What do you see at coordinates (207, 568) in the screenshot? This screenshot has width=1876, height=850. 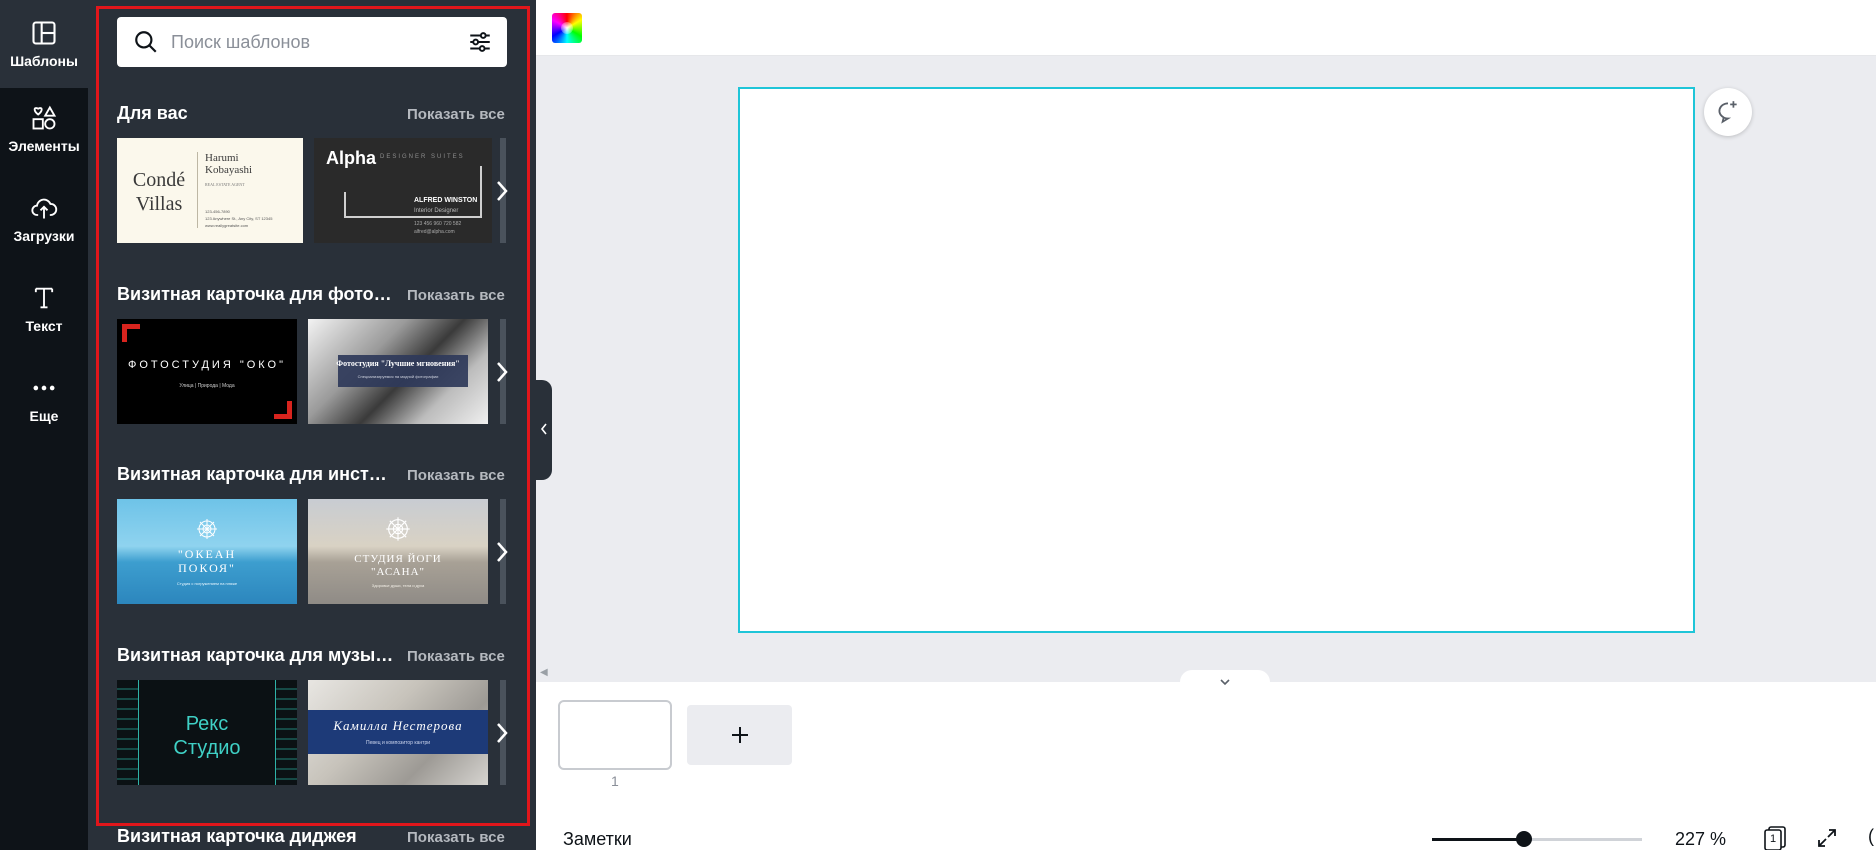 I see `thumb-text: ПОКОЯ"` at bounding box center [207, 568].